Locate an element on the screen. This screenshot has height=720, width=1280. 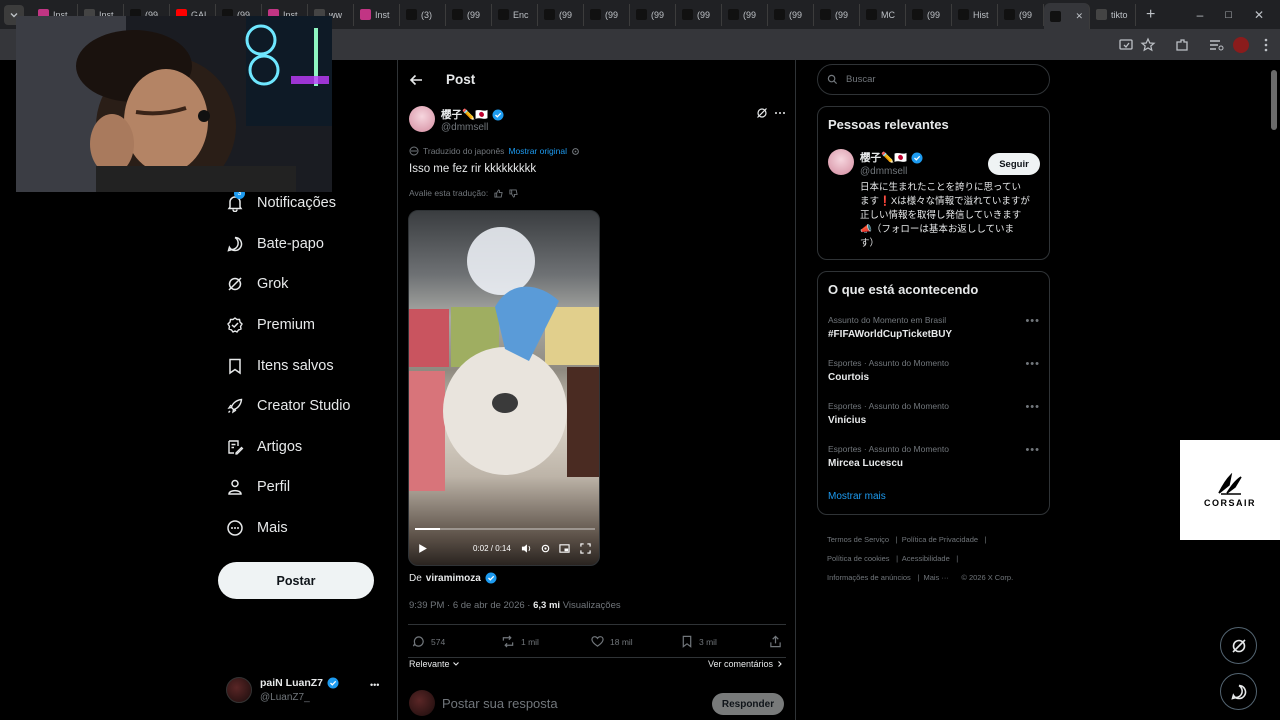
share-icon is located at coordinates (775, 641).